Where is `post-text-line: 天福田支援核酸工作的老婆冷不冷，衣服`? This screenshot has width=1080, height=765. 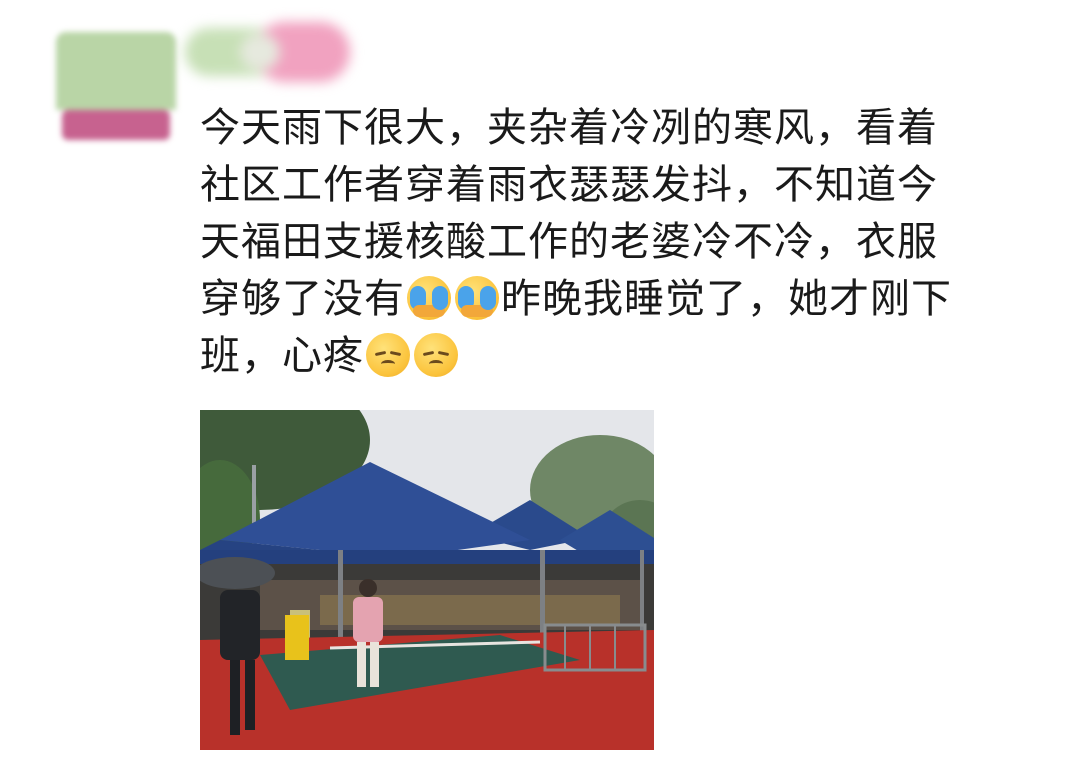 post-text-line: 天福田支援核酸工作的老婆冷不冷，衣服 is located at coordinates (569, 242).